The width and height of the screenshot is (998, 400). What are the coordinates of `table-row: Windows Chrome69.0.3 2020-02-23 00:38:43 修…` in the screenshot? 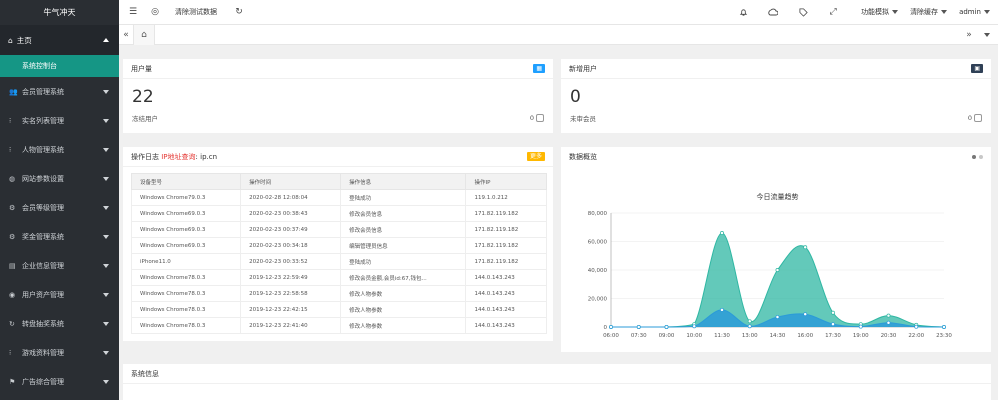 It's located at (338, 213).